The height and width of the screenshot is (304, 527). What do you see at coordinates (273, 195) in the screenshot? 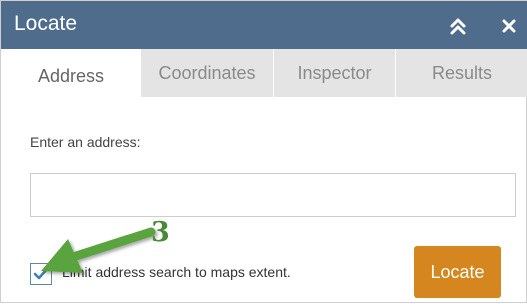
I see `address-input` at bounding box center [273, 195].